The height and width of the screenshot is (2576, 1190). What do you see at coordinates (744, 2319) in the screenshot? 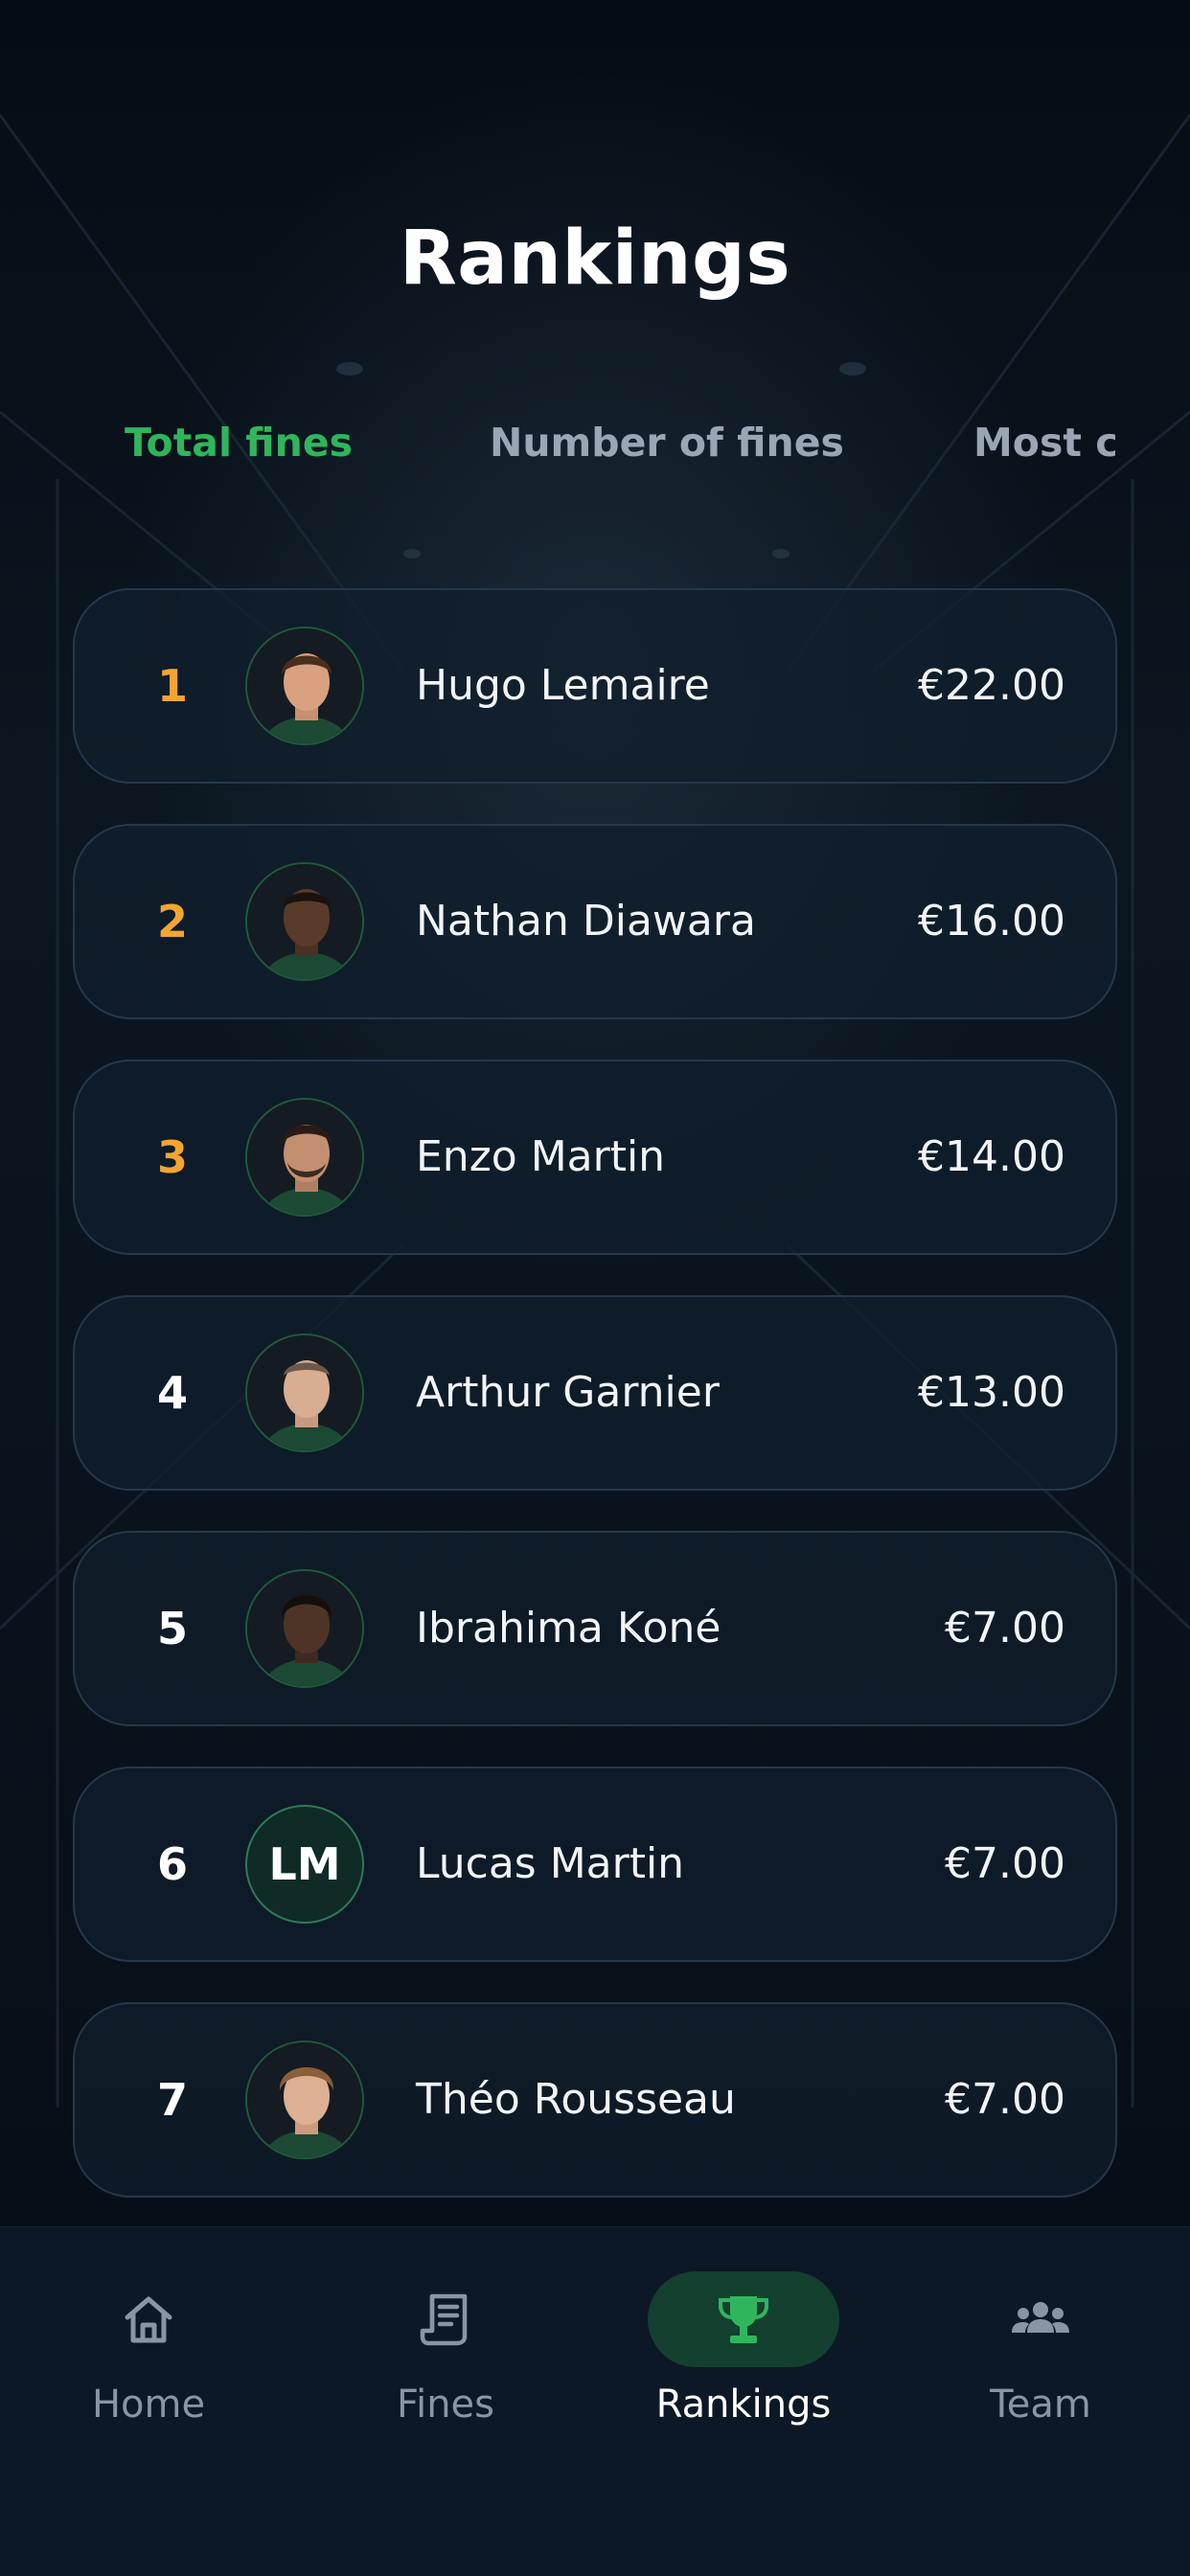
I see `trophy-icon` at bounding box center [744, 2319].